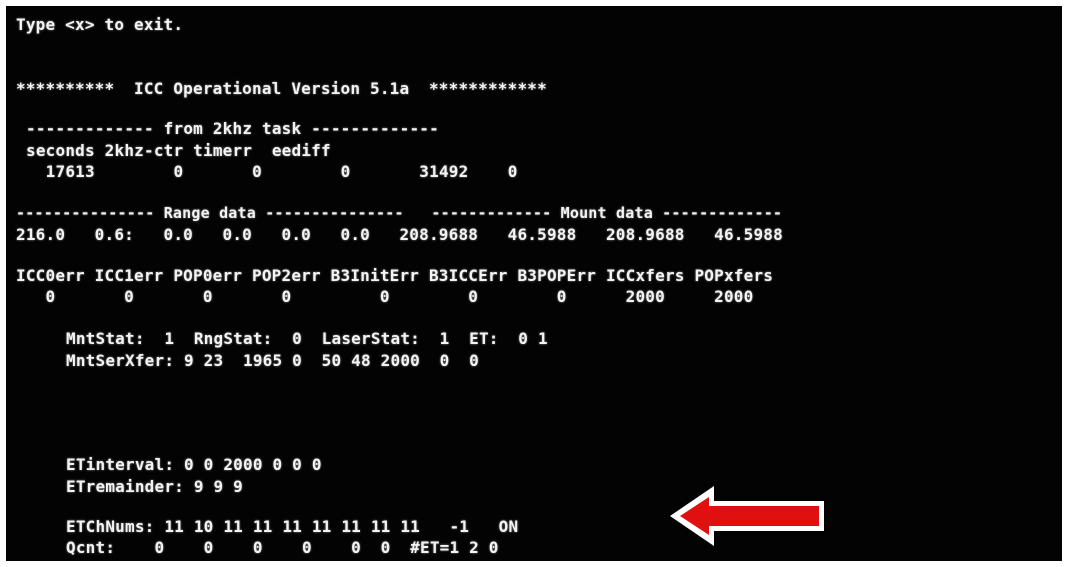 This screenshot has height=567, width=1068. What do you see at coordinates (194, 464) in the screenshot?
I see `et-interval: ETinterval: 0 0 2000 0 0 0` at bounding box center [194, 464].